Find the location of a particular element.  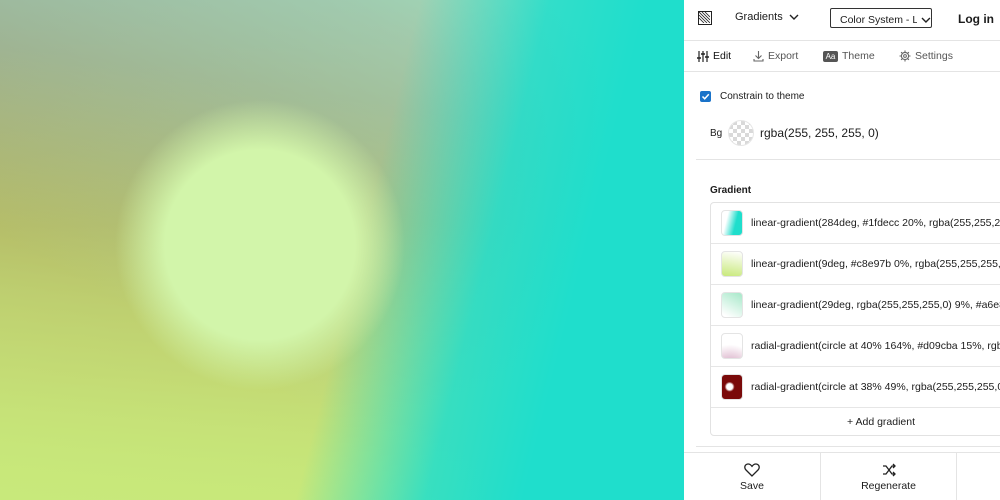

constrain-to-theme-option: Constrain to theme is located at coordinates (752, 96).